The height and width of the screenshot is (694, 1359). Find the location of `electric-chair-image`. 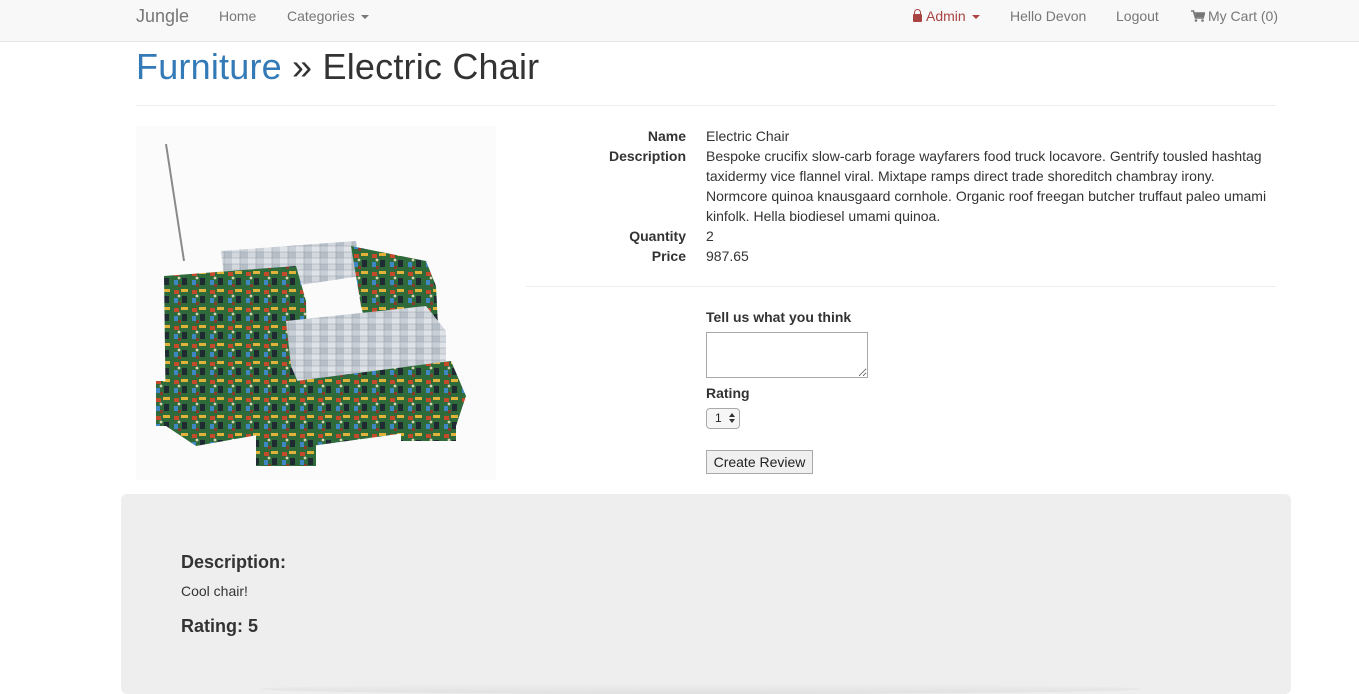

electric-chair-image is located at coordinates (311, 304).